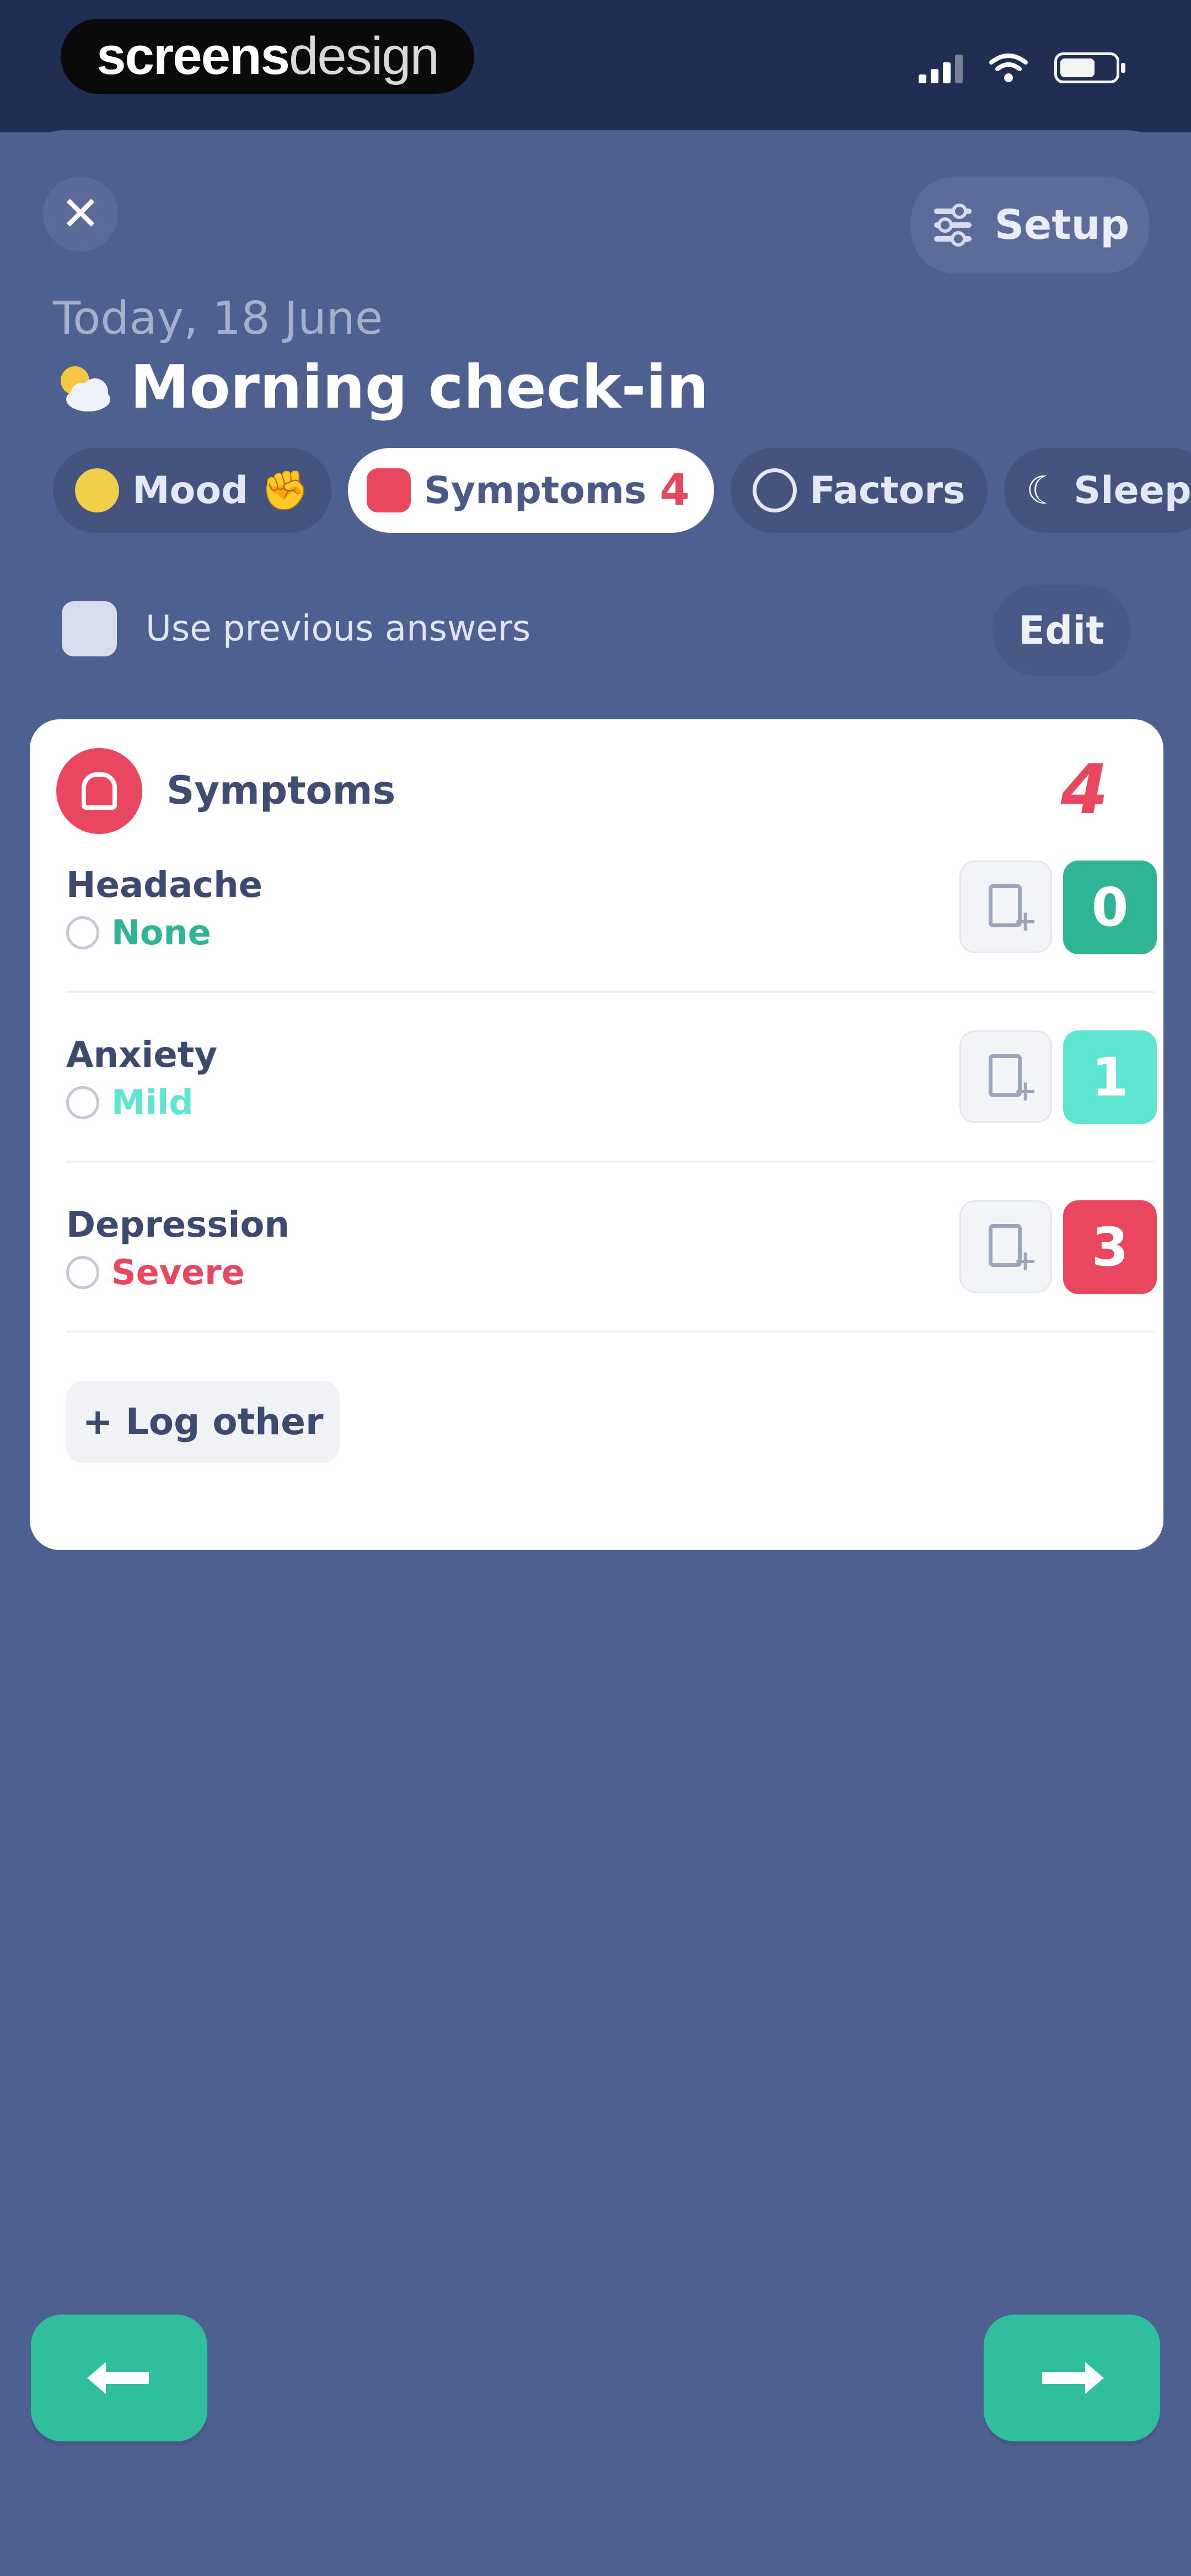 This screenshot has height=2576, width=1191. What do you see at coordinates (161, 932) in the screenshot?
I see `symptom-level-label: None` at bounding box center [161, 932].